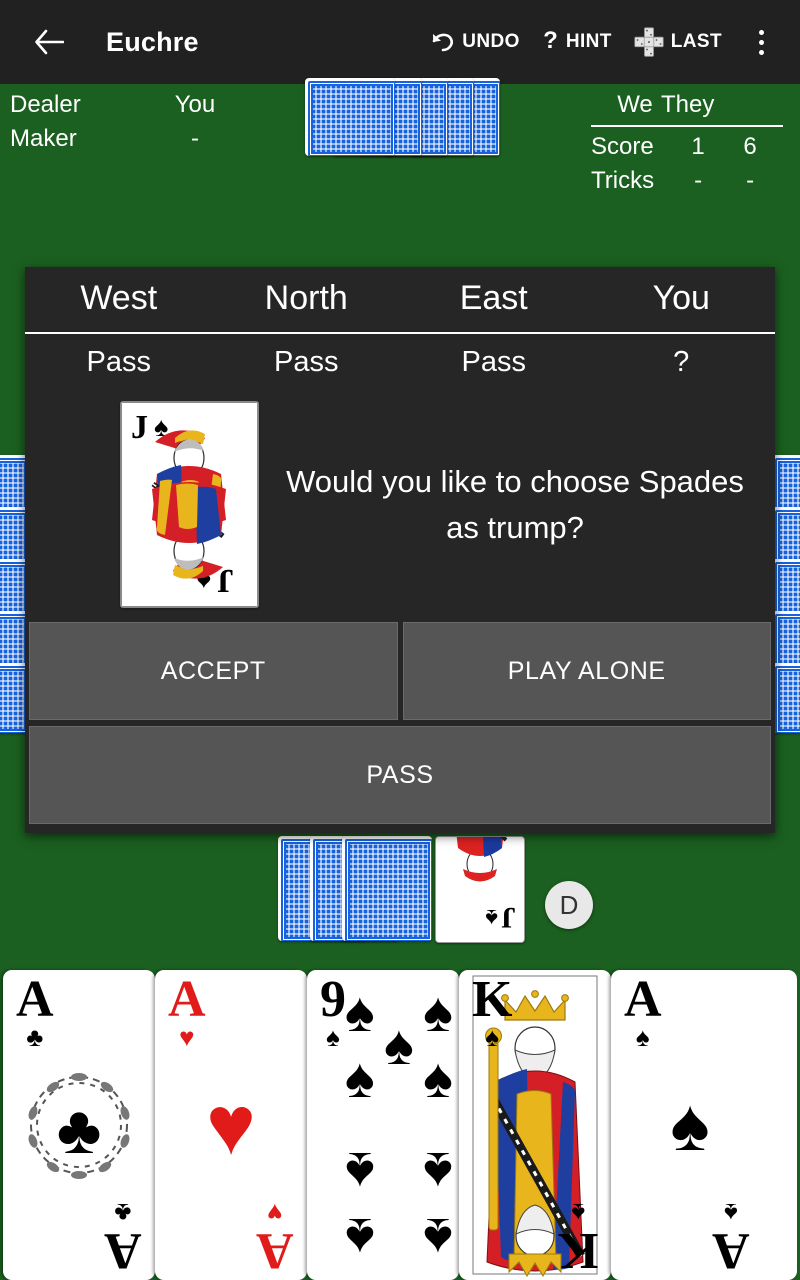 The width and height of the screenshot is (800, 1280). Describe the element at coordinates (402, 117) in the screenshot. I see `north-hand` at that location.